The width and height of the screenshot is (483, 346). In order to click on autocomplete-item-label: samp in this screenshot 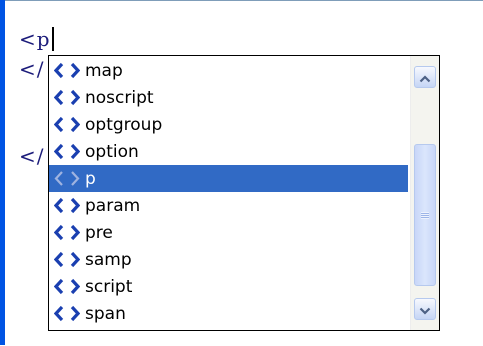, I will do `click(108, 259)`.